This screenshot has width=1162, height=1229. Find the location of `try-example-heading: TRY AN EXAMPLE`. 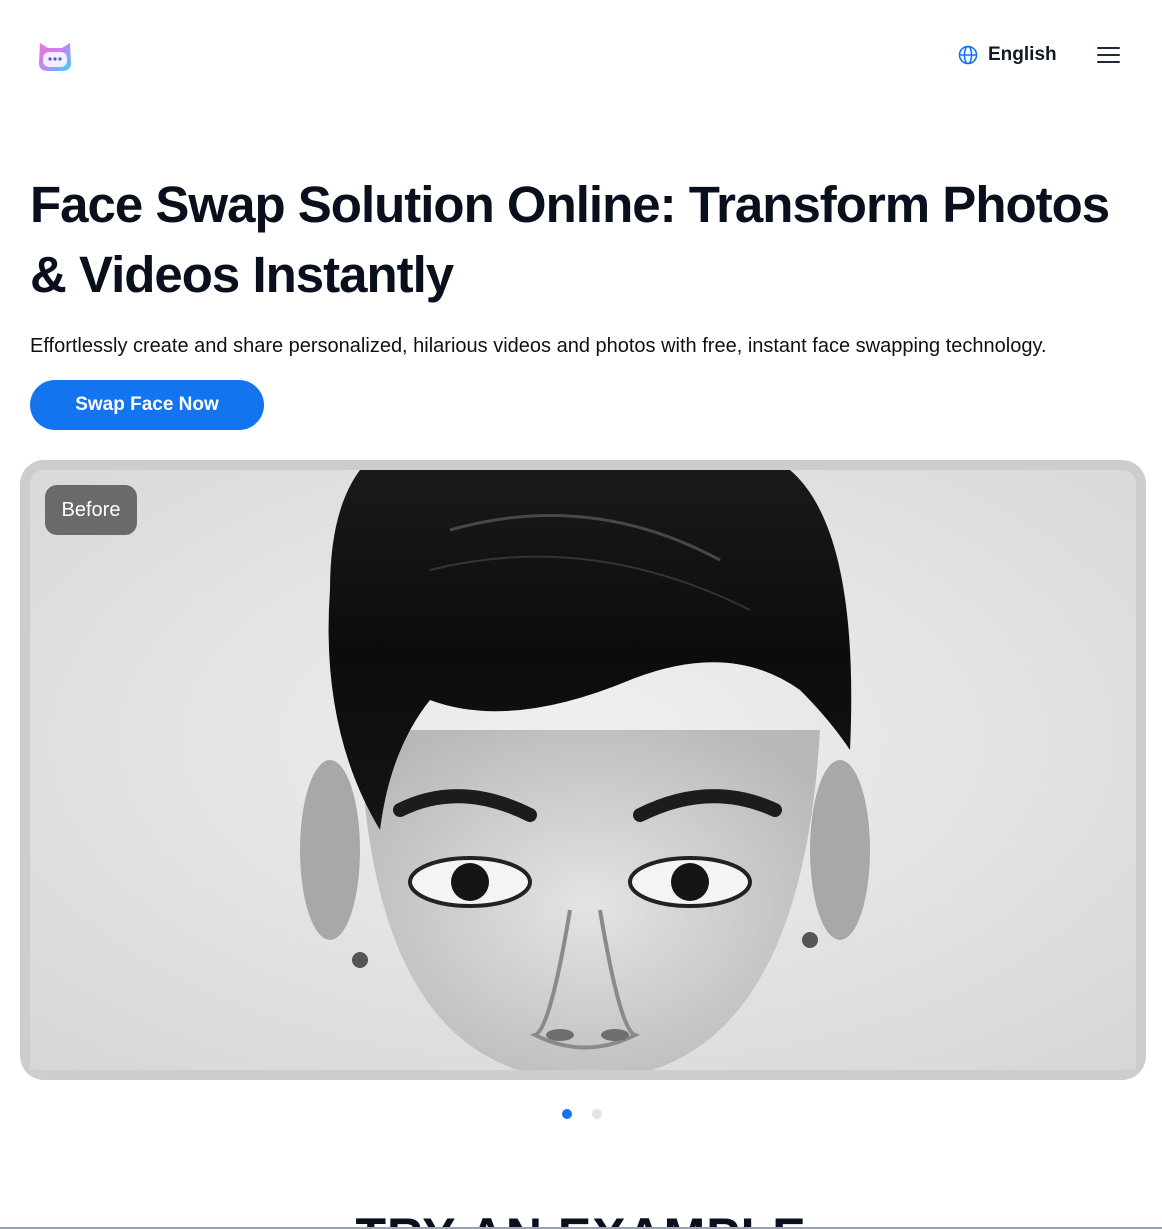

try-example-heading: TRY AN EXAMPLE is located at coordinates (581, 1217).